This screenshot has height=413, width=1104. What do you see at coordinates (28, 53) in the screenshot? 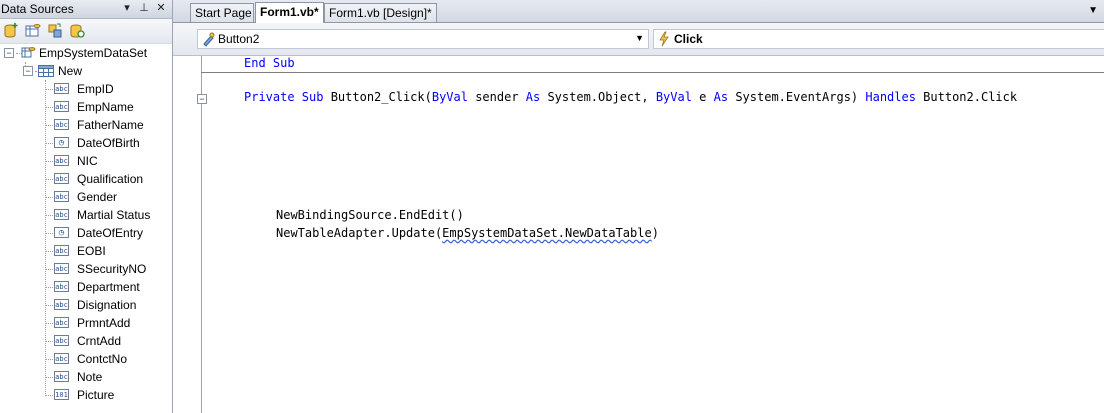
I see `dataset-icon` at bounding box center [28, 53].